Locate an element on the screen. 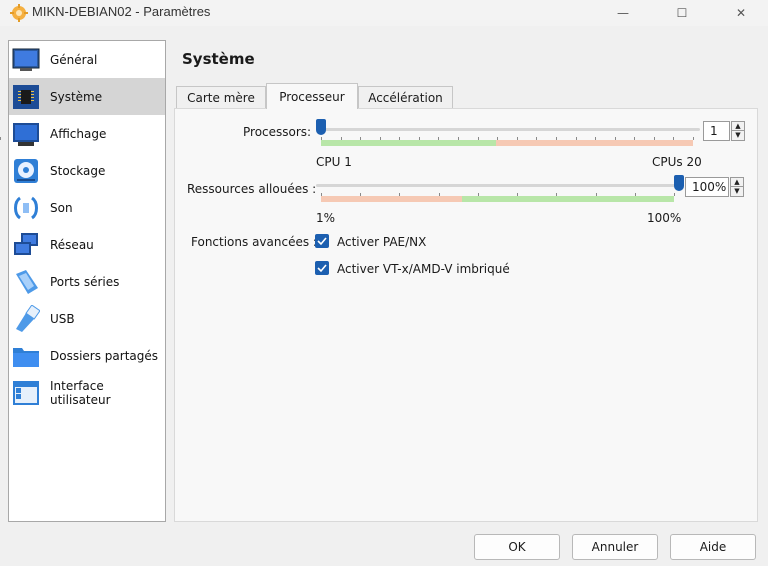 The height and width of the screenshot is (566, 768). maximize-icon: ☐ is located at coordinates (682, 13).